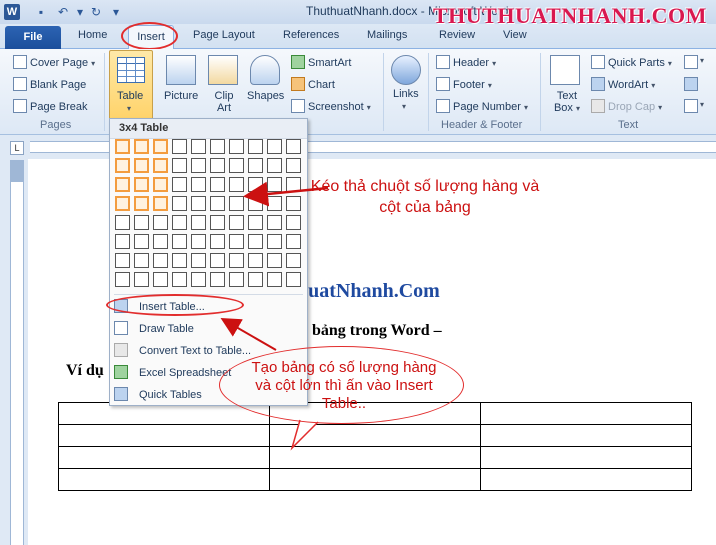 This screenshot has width=716, height=545. I want to click on bubble-tail, so click(304, 435).